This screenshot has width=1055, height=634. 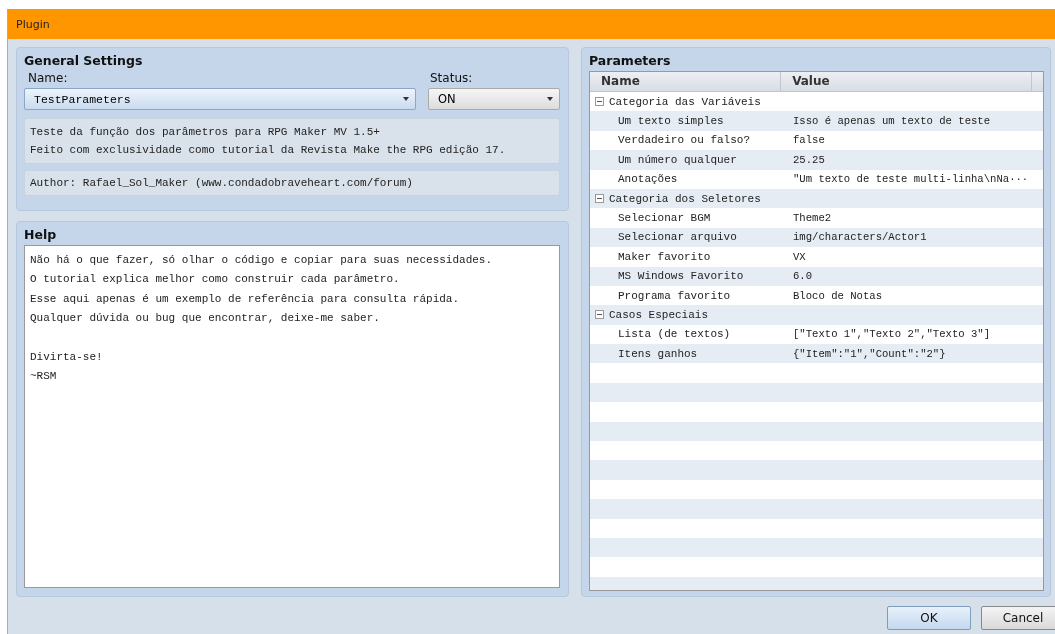 What do you see at coordinates (84, 61) in the screenshot?
I see `panel-title: General Settings` at bounding box center [84, 61].